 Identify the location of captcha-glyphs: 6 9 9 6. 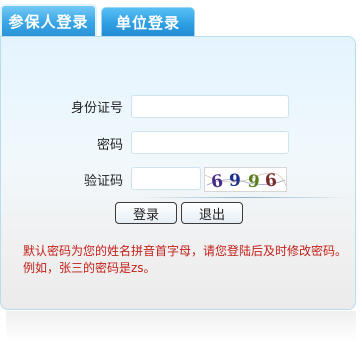
(245, 182).